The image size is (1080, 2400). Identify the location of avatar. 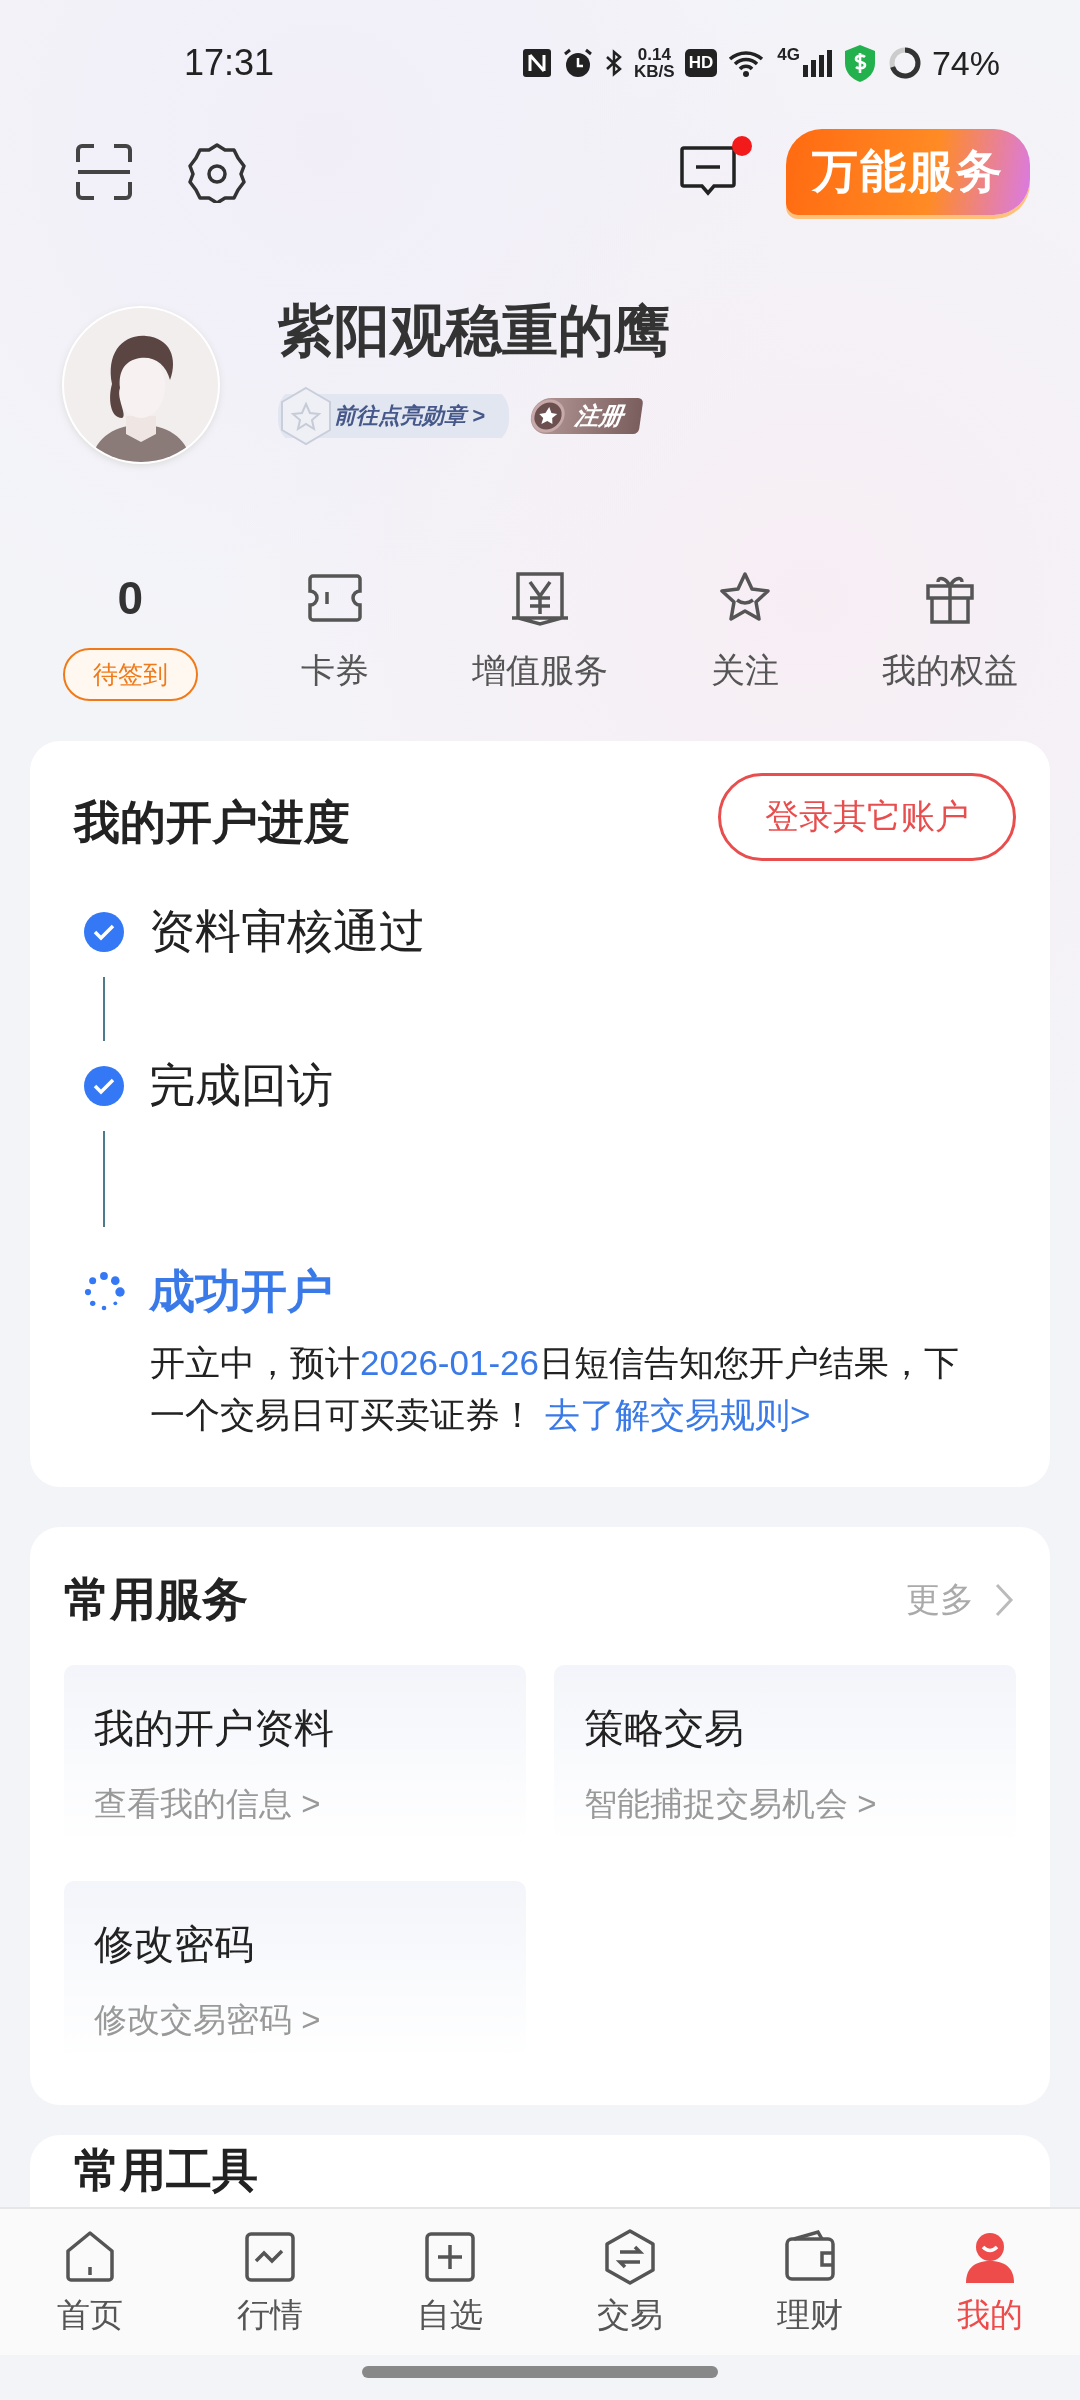
(141, 385).